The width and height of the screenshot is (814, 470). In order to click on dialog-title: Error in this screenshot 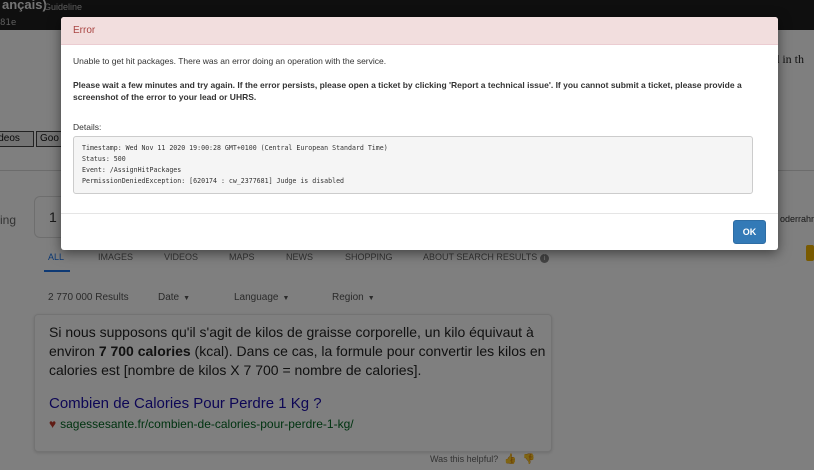, I will do `click(84, 30)`.